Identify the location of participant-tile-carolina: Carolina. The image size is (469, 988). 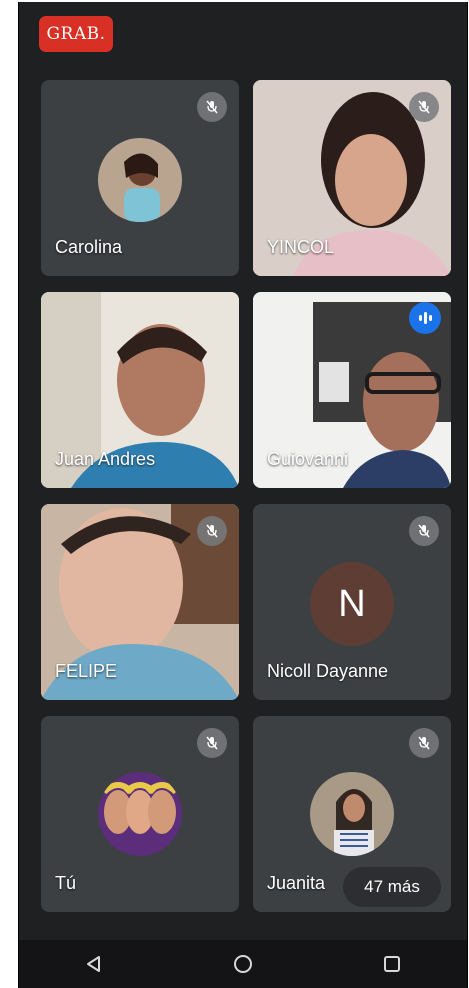
(140, 178).